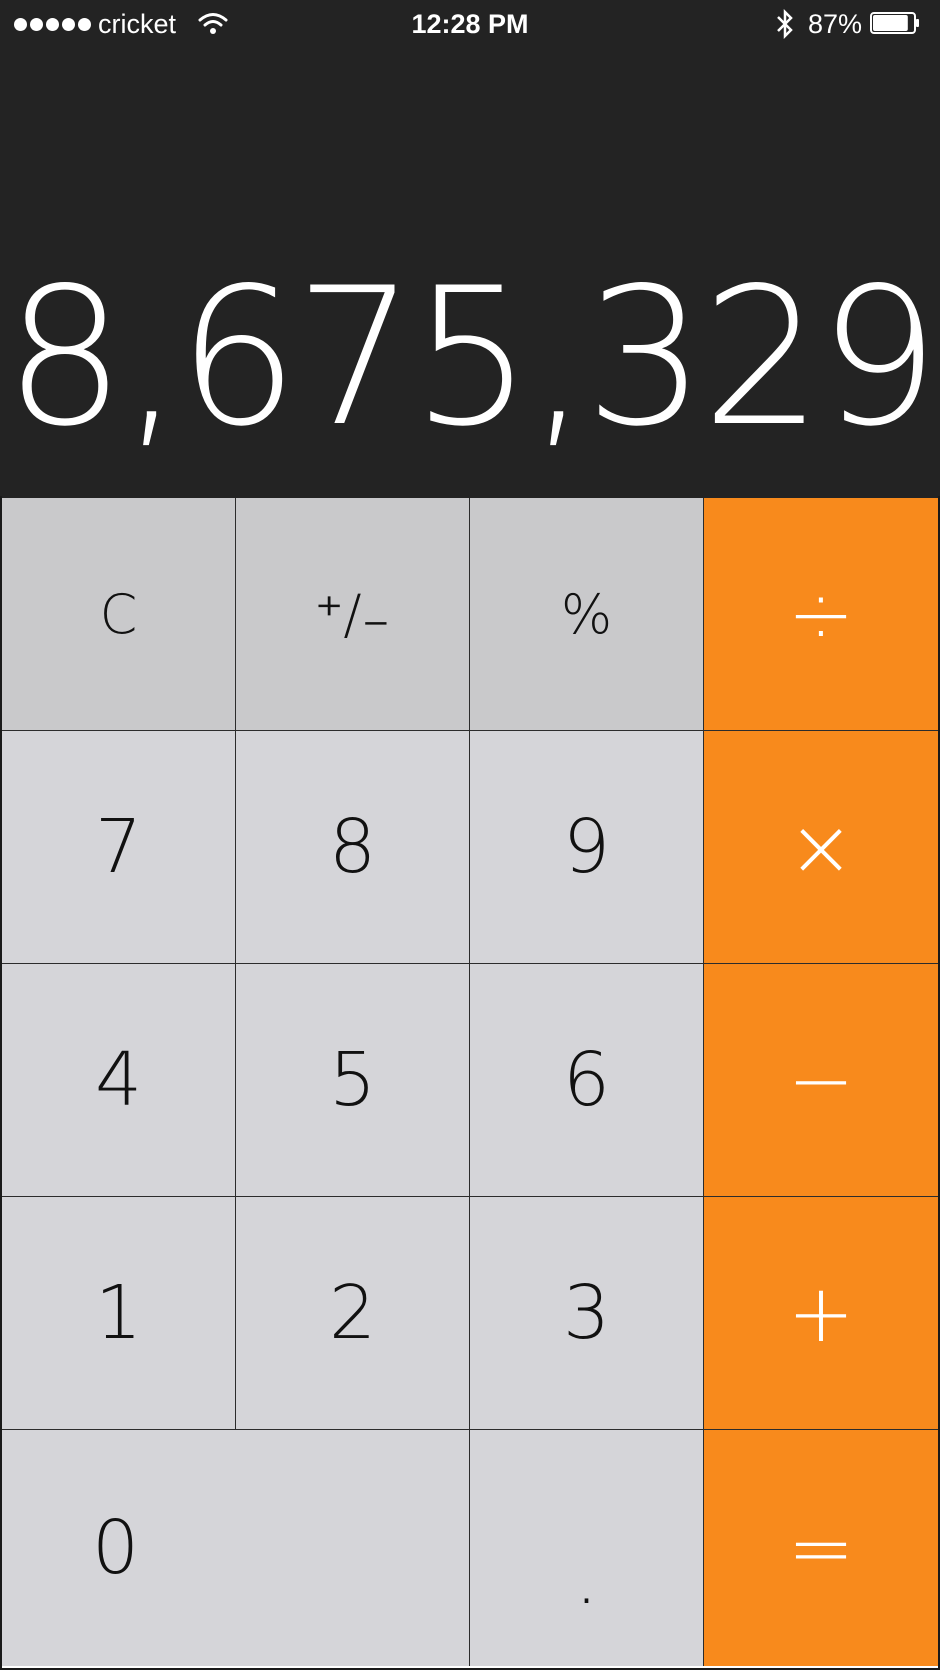 This screenshot has width=940, height=1670. I want to click on decimal-button: ., so click(587, 1548).